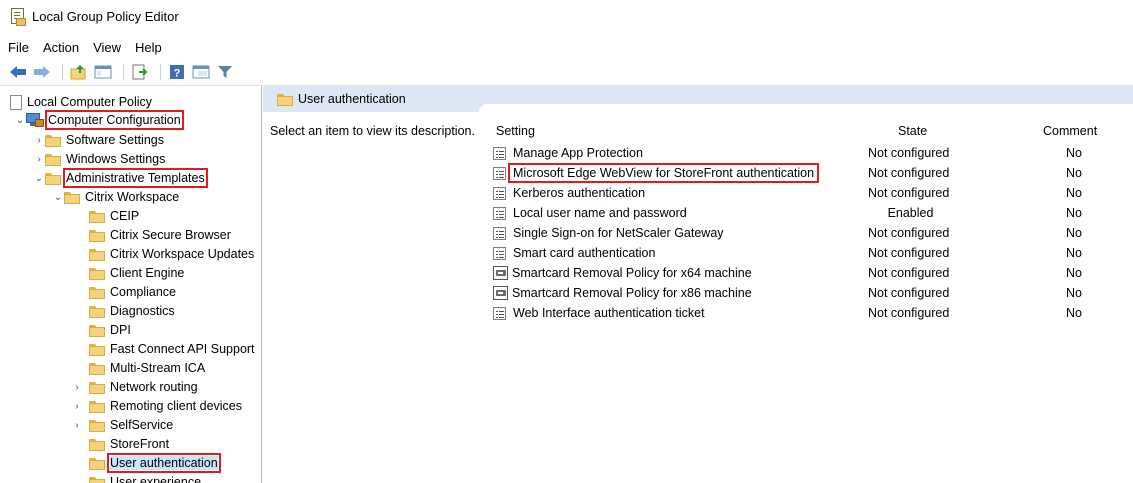 This screenshot has width=1133, height=483. I want to click on show-hide-tree-icon, so click(103, 72).